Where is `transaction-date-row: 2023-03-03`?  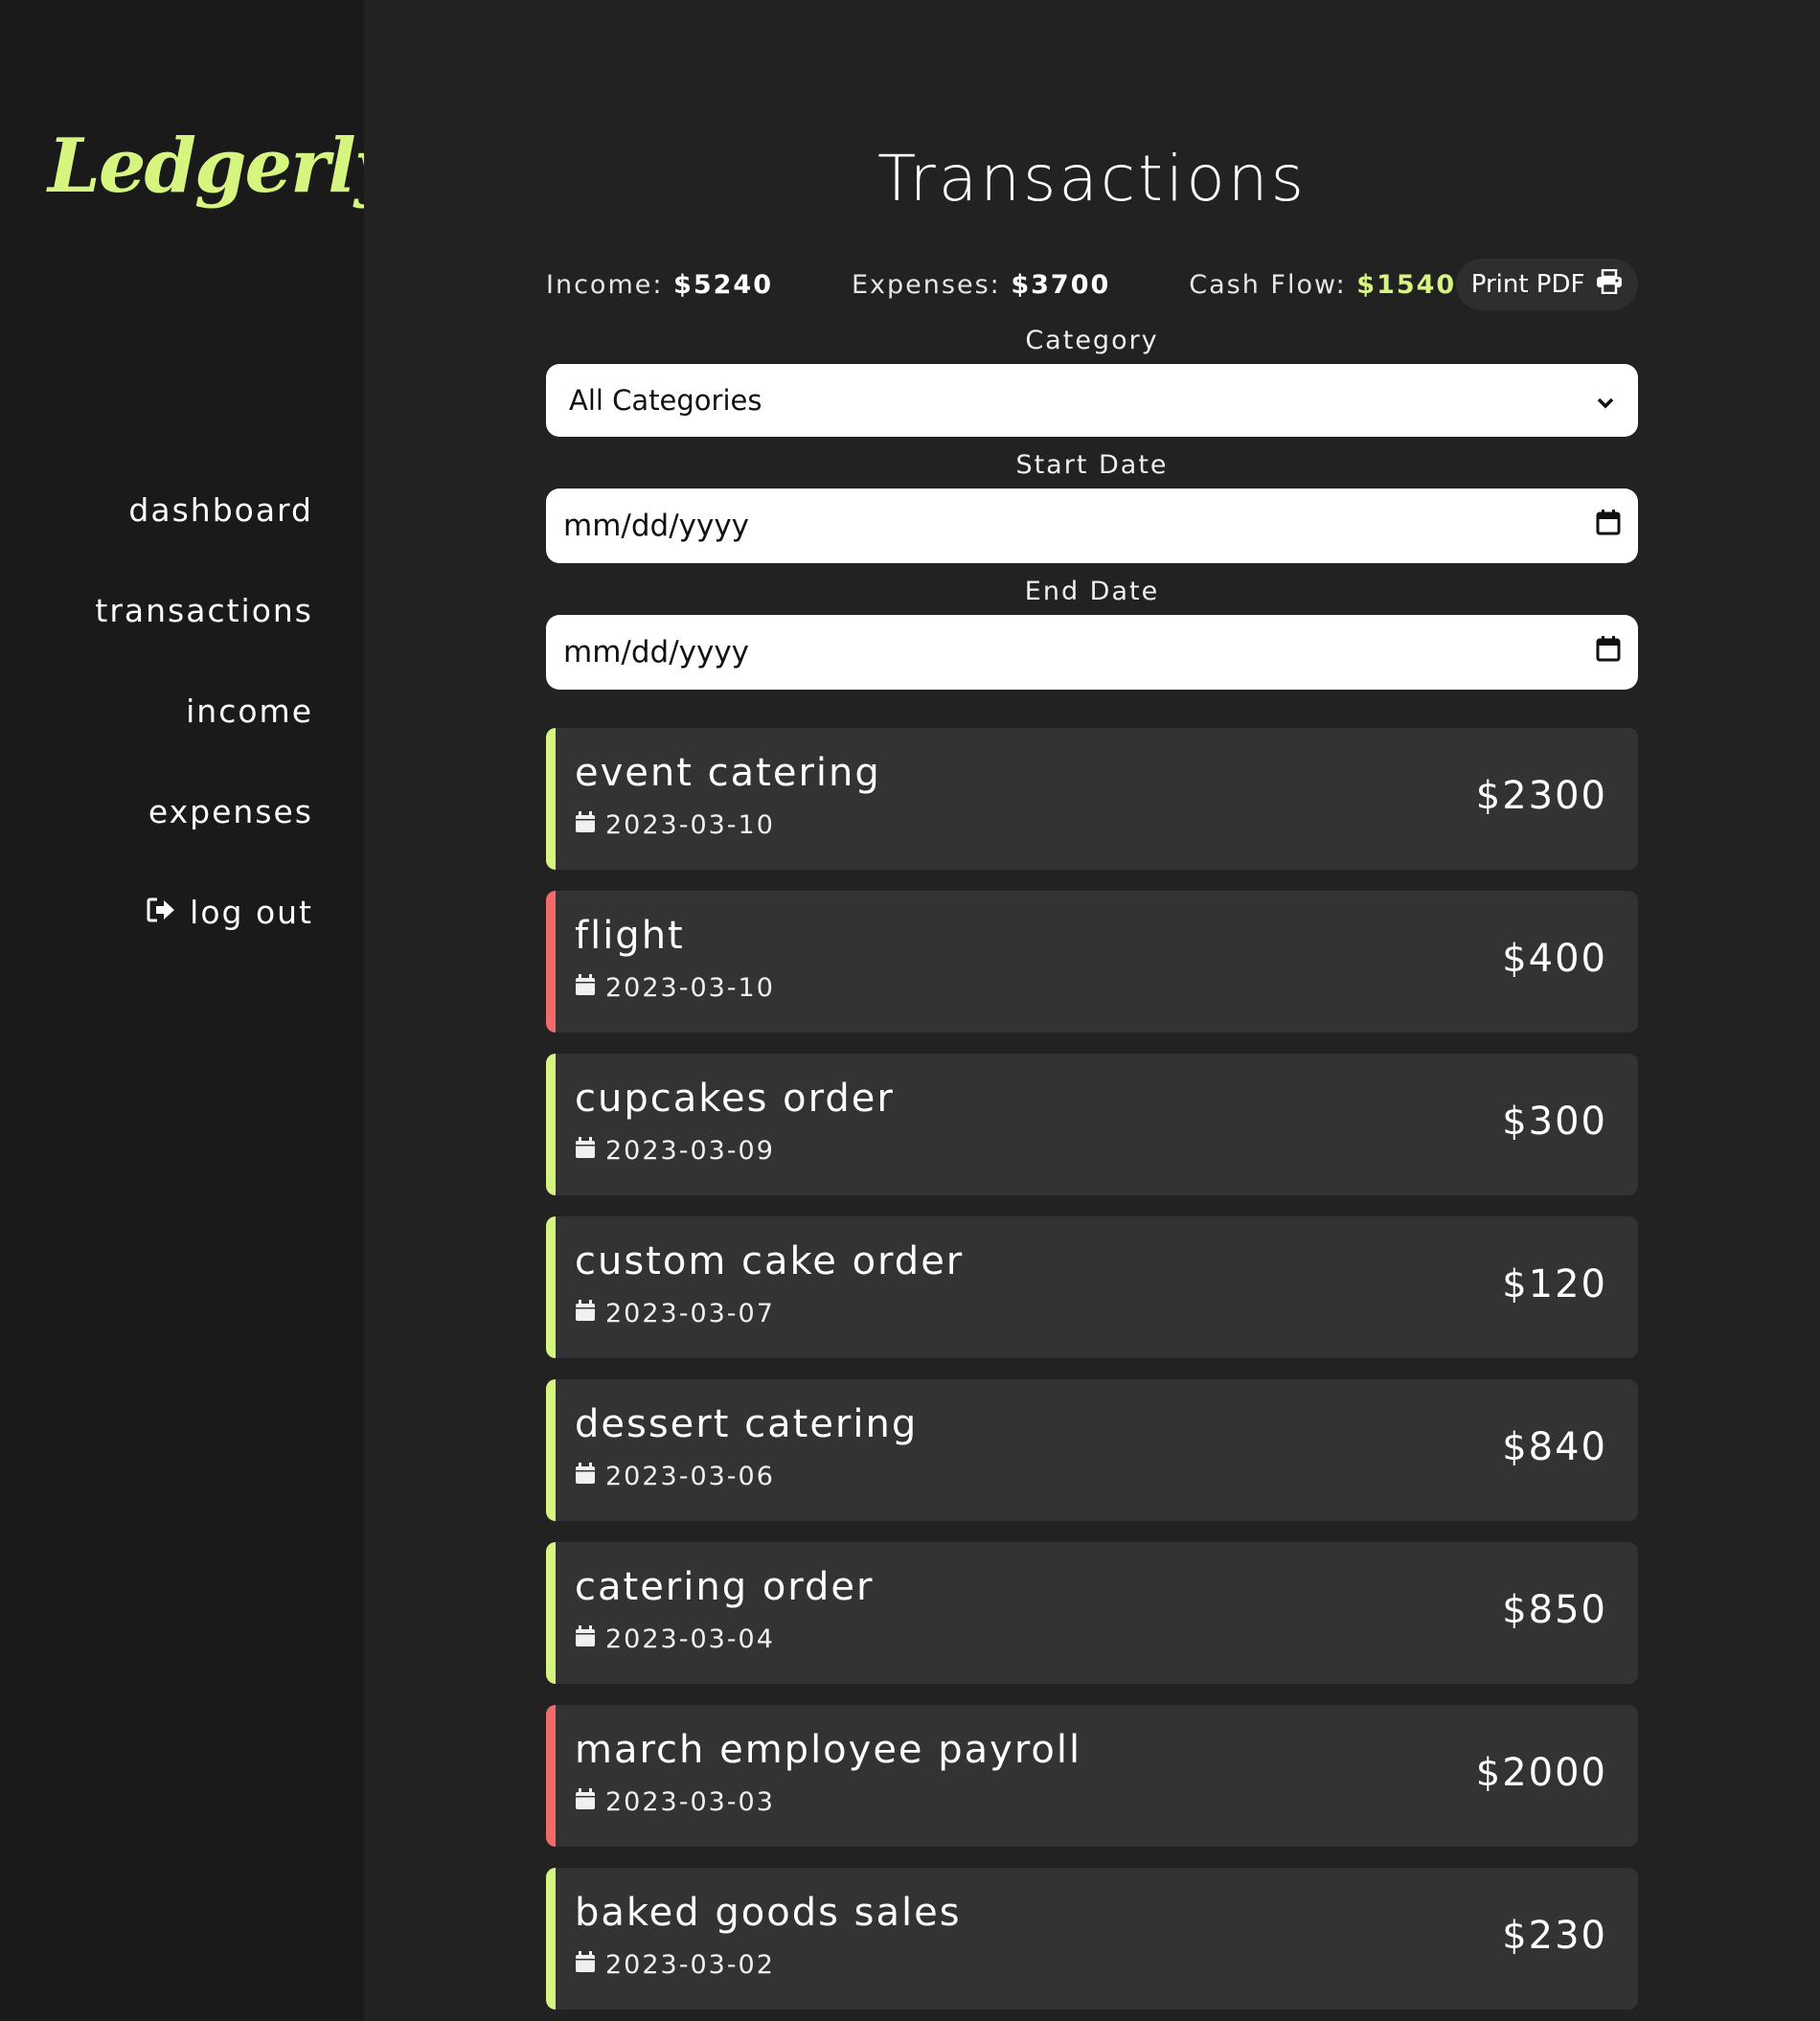 transaction-date-row: 2023-03-03 is located at coordinates (675, 1802).